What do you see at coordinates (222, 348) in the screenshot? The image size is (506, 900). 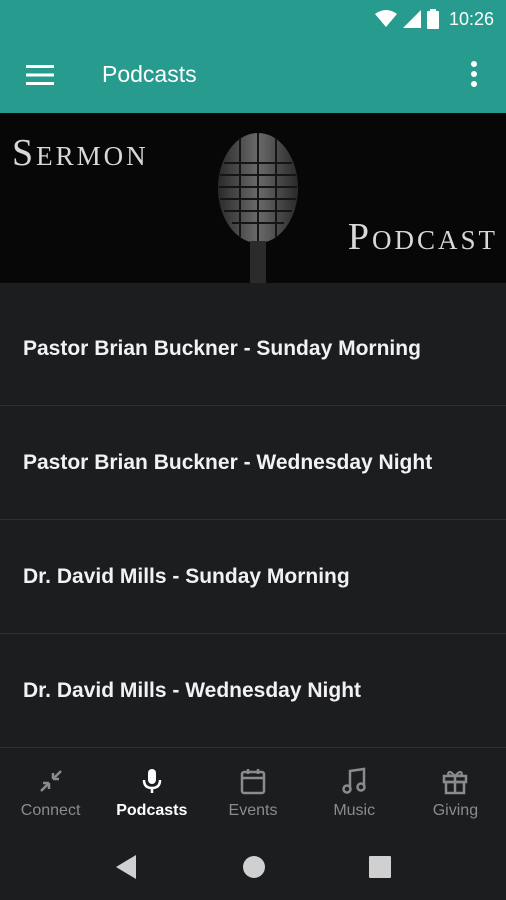 I see `podcast-title: Pastor Brian Buckner - Sunday Morning` at bounding box center [222, 348].